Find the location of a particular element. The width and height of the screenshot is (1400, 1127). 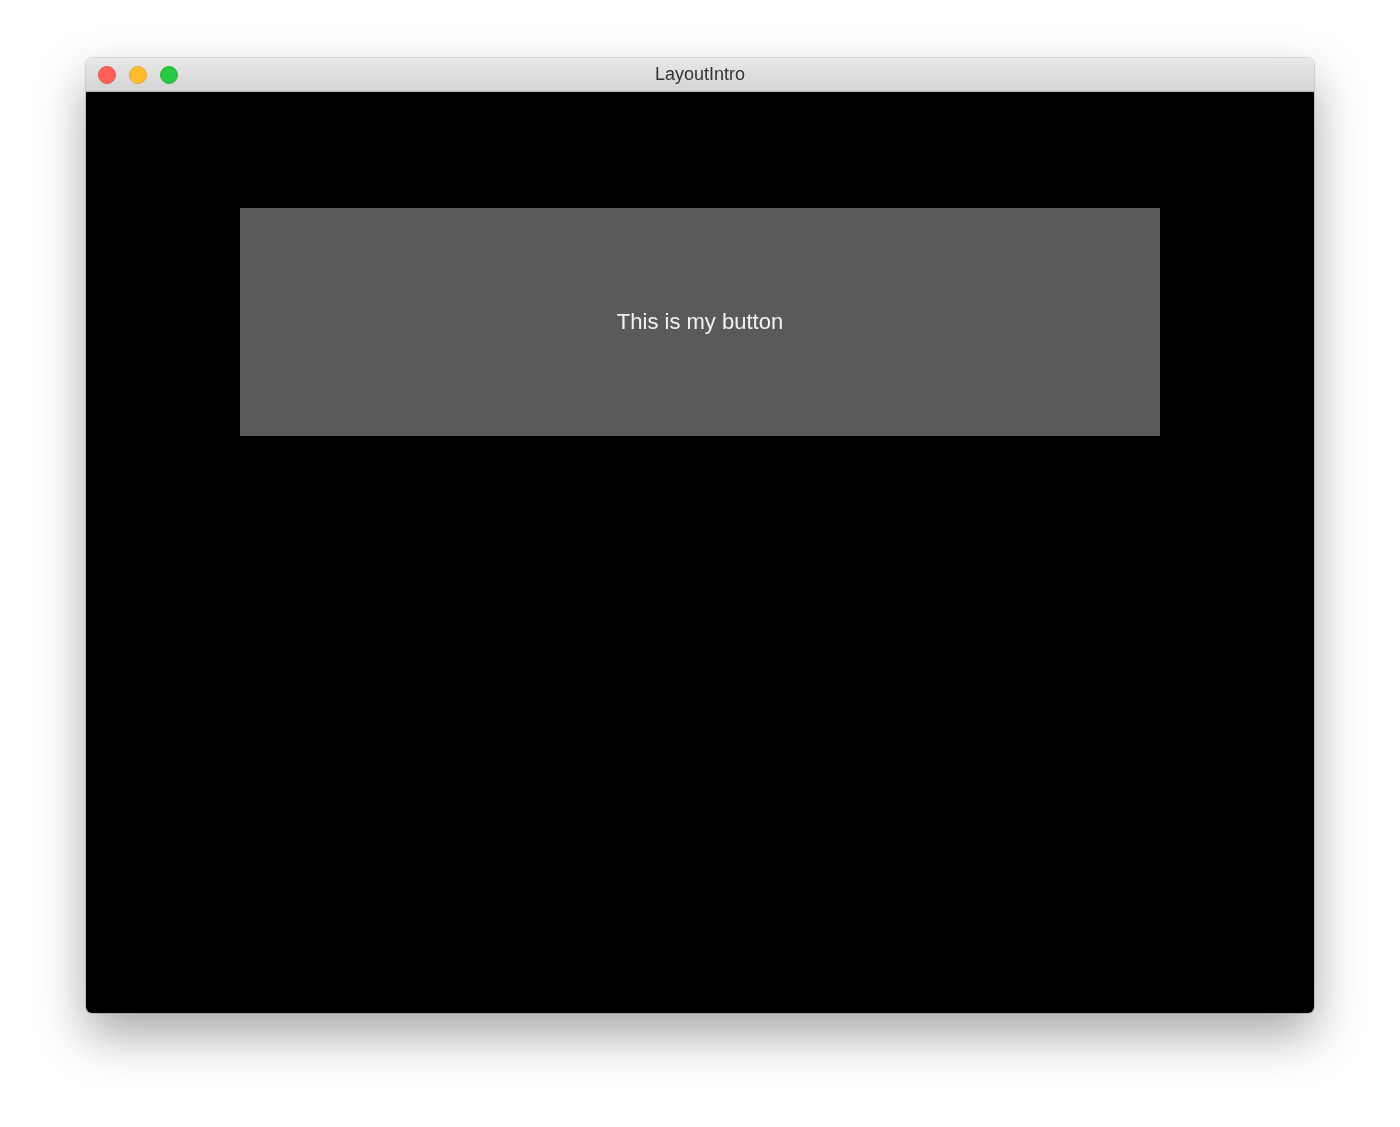

zoom-icon is located at coordinates (169, 74).